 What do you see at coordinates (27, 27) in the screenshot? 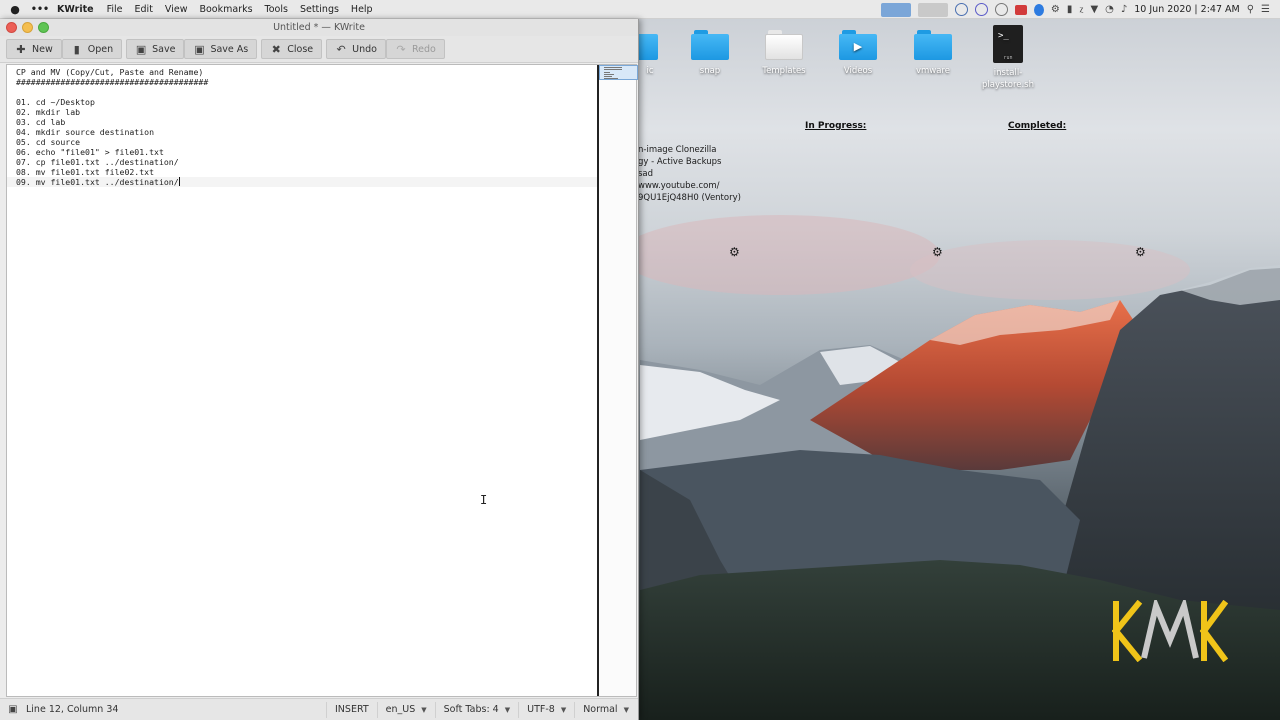
I see `minimize-window-button` at bounding box center [27, 27].